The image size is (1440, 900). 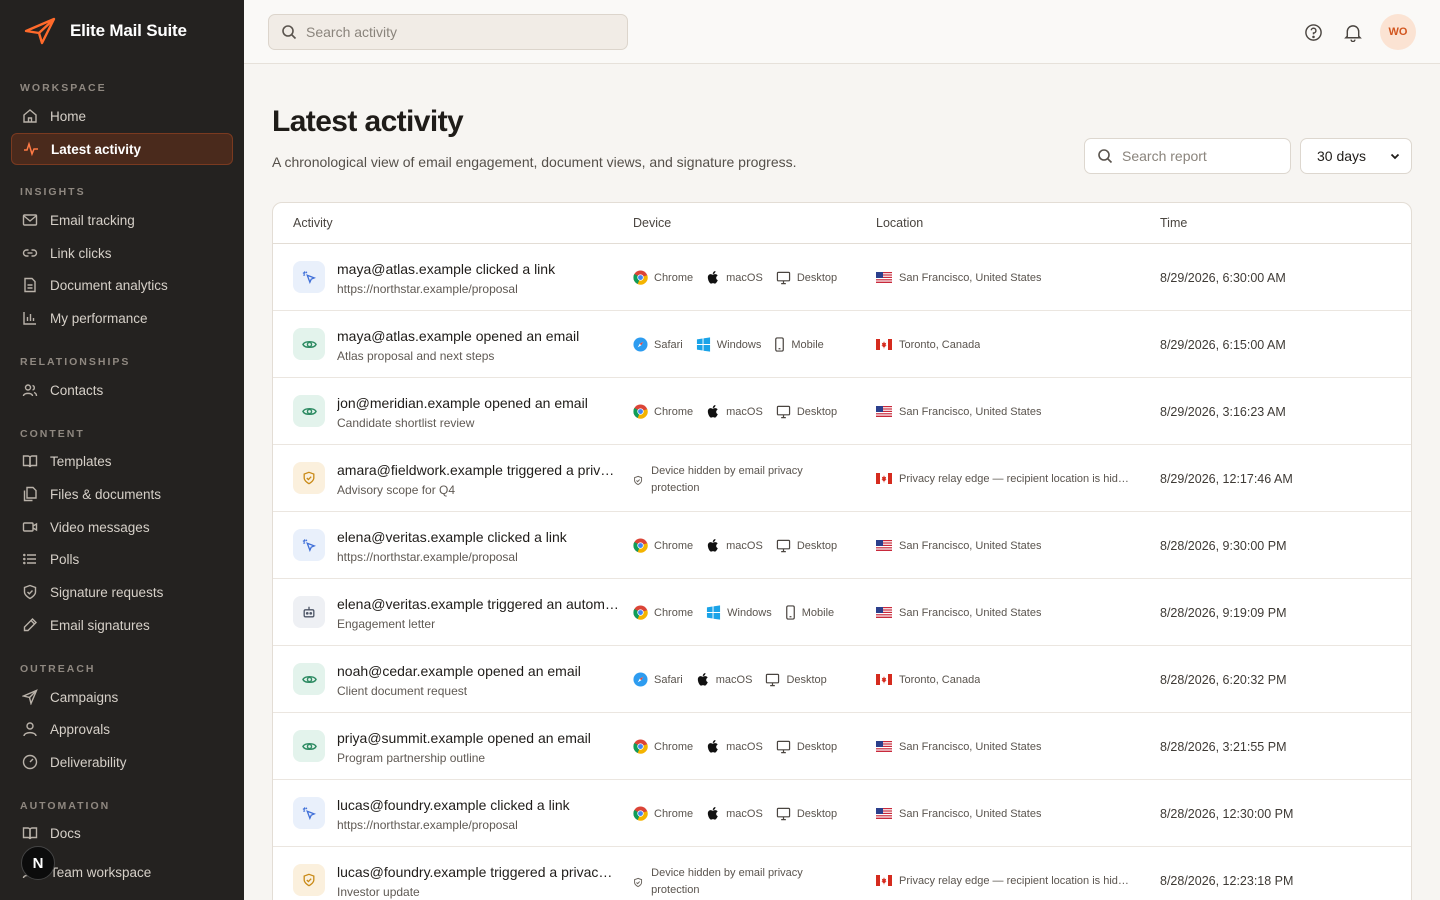 What do you see at coordinates (122, 559) in the screenshot?
I see `sidebar-item-polls: Polls` at bounding box center [122, 559].